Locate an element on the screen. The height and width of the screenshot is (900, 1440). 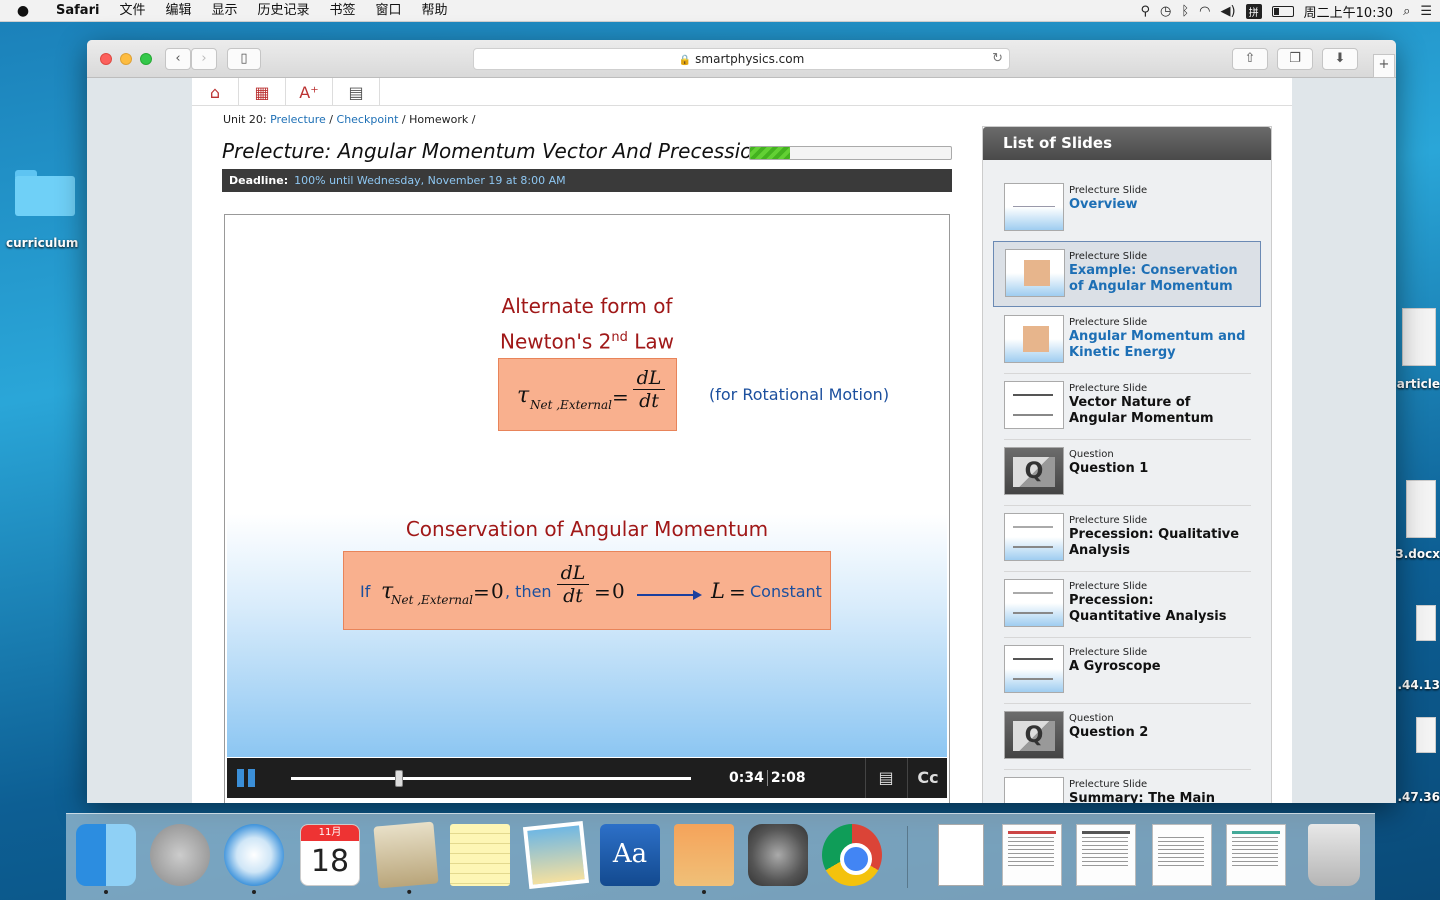
transcript-icon: ▤ is located at coordinates (886, 777).